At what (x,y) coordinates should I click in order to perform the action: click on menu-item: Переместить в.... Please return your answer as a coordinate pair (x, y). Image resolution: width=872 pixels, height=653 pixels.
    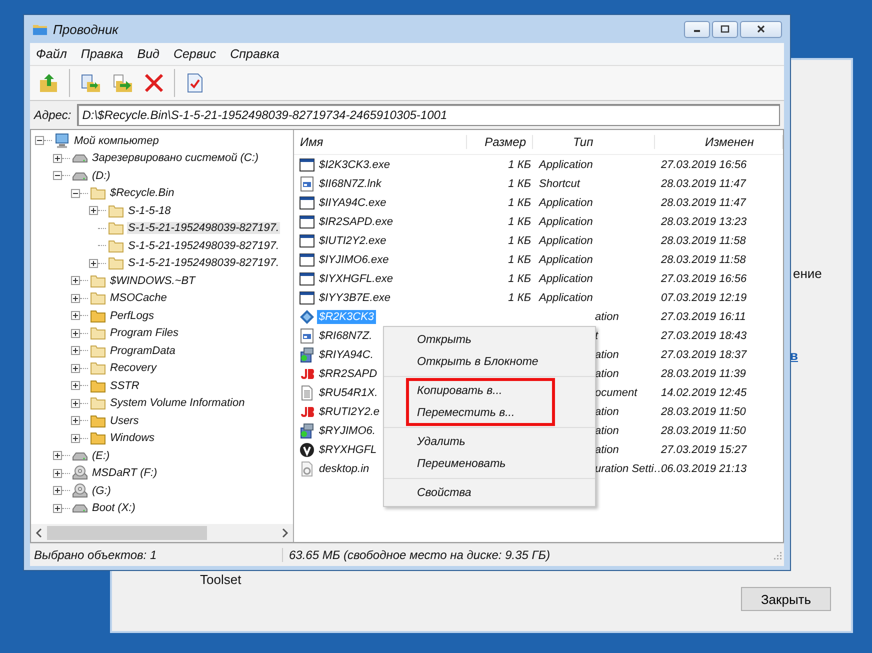
    Looking at the image, I should click on (480, 413).